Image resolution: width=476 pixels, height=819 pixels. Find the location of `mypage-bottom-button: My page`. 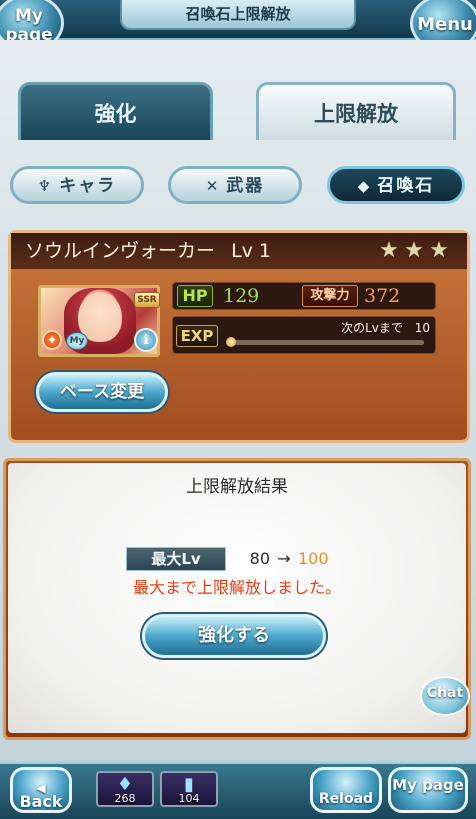

mypage-bottom-button: My page is located at coordinates (428, 790).